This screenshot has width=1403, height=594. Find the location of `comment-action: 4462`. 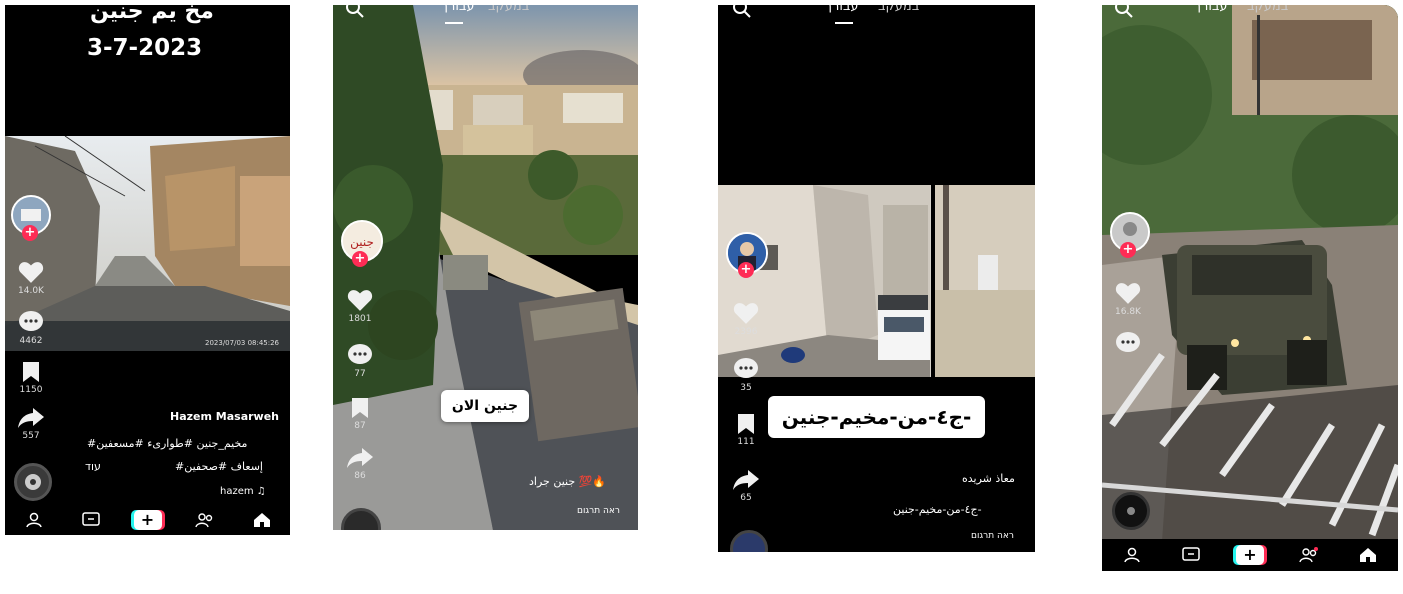

comment-action: 4462 is located at coordinates (31, 328).